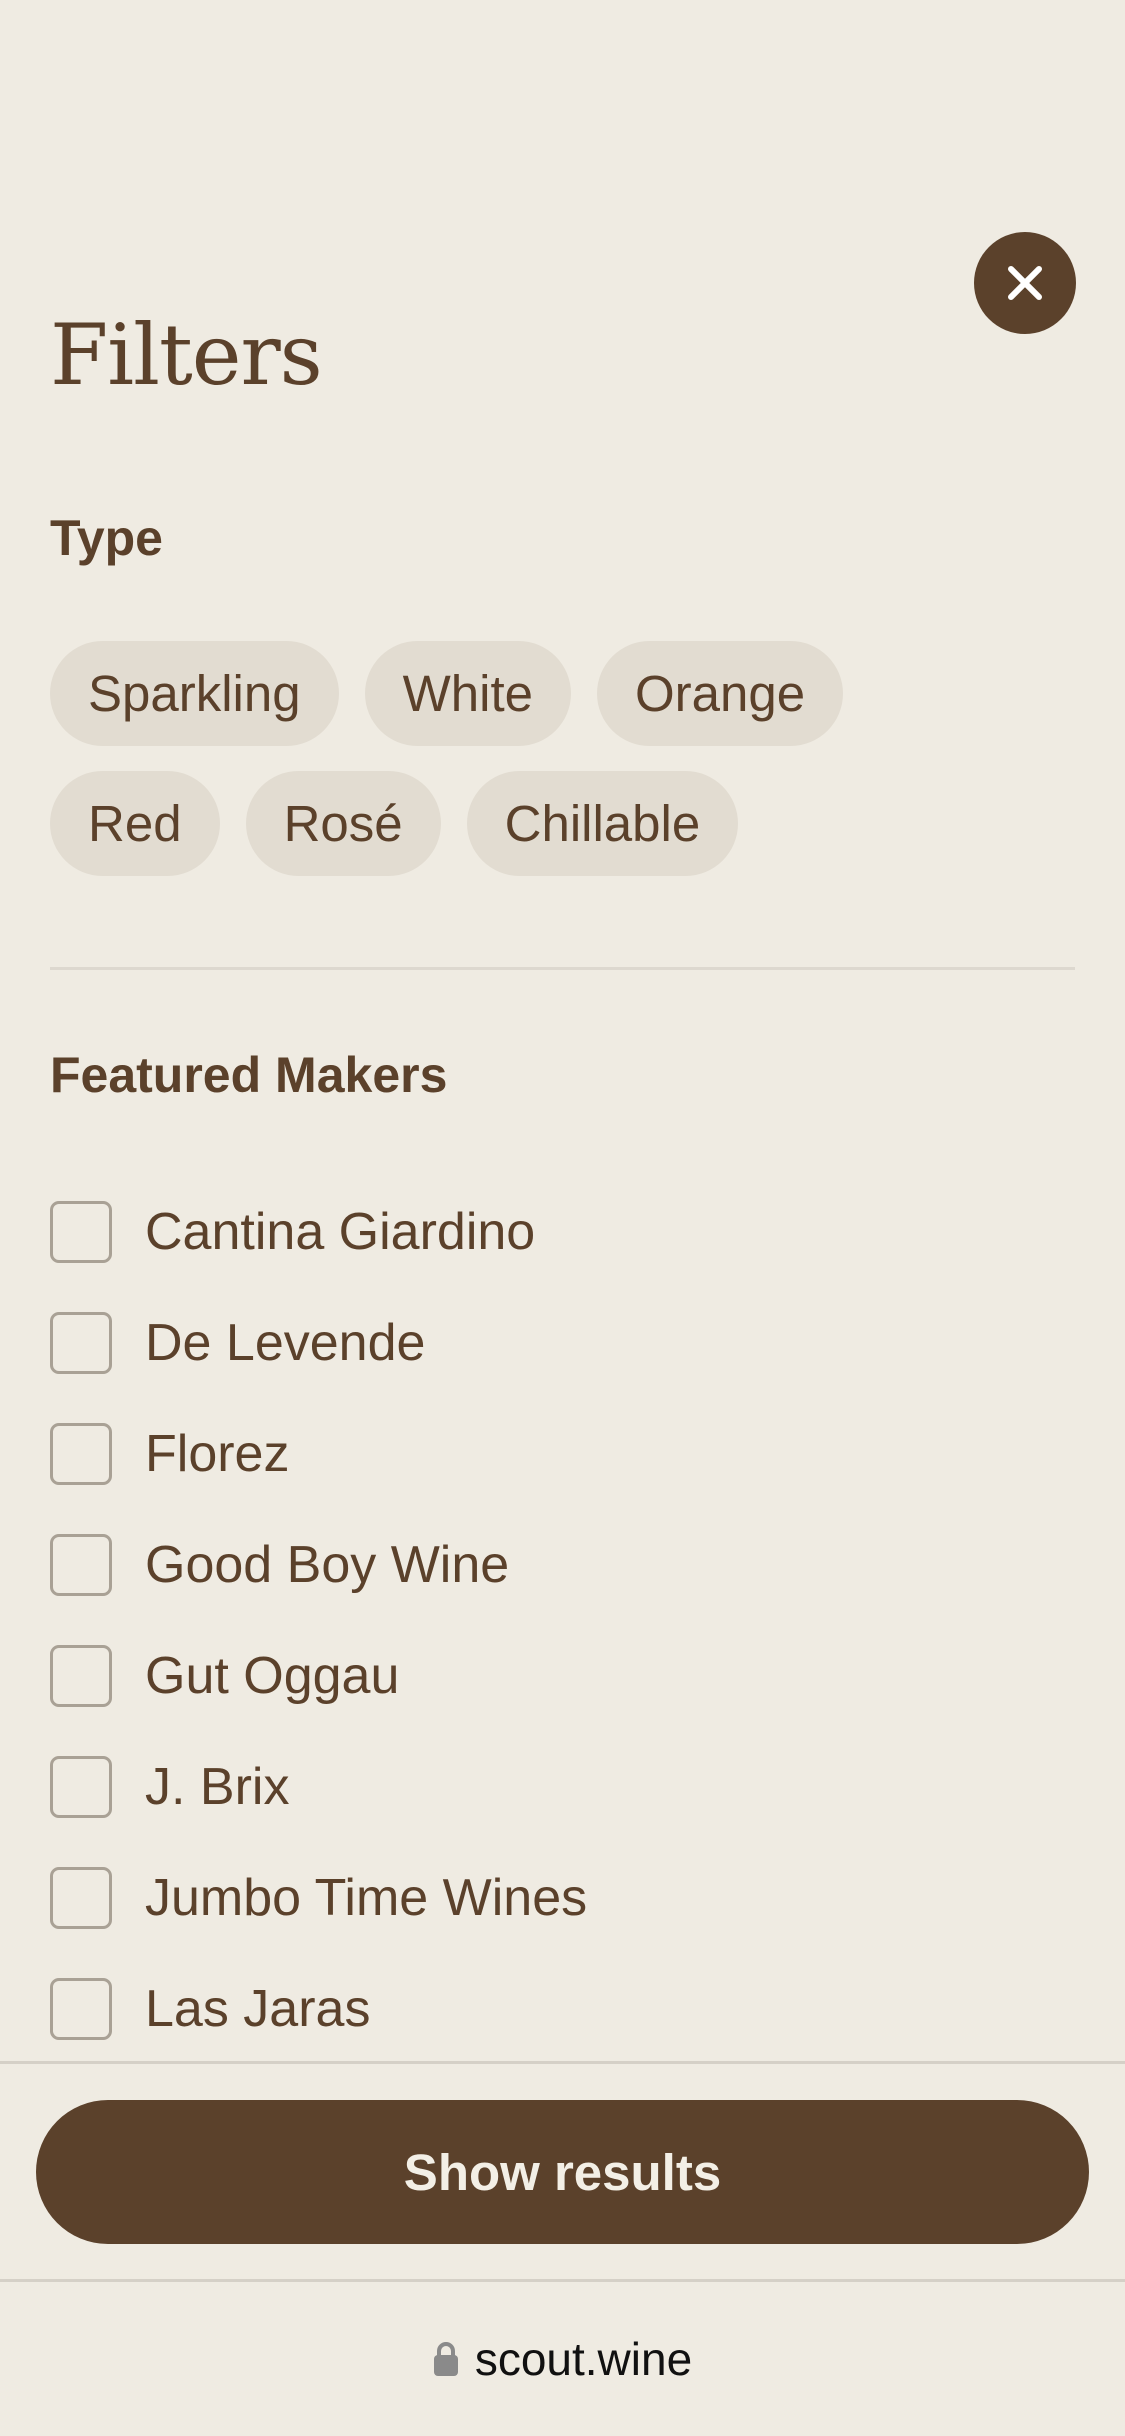  Describe the element at coordinates (583, 2359) in the screenshot. I see `url-text: scout.wine` at that location.